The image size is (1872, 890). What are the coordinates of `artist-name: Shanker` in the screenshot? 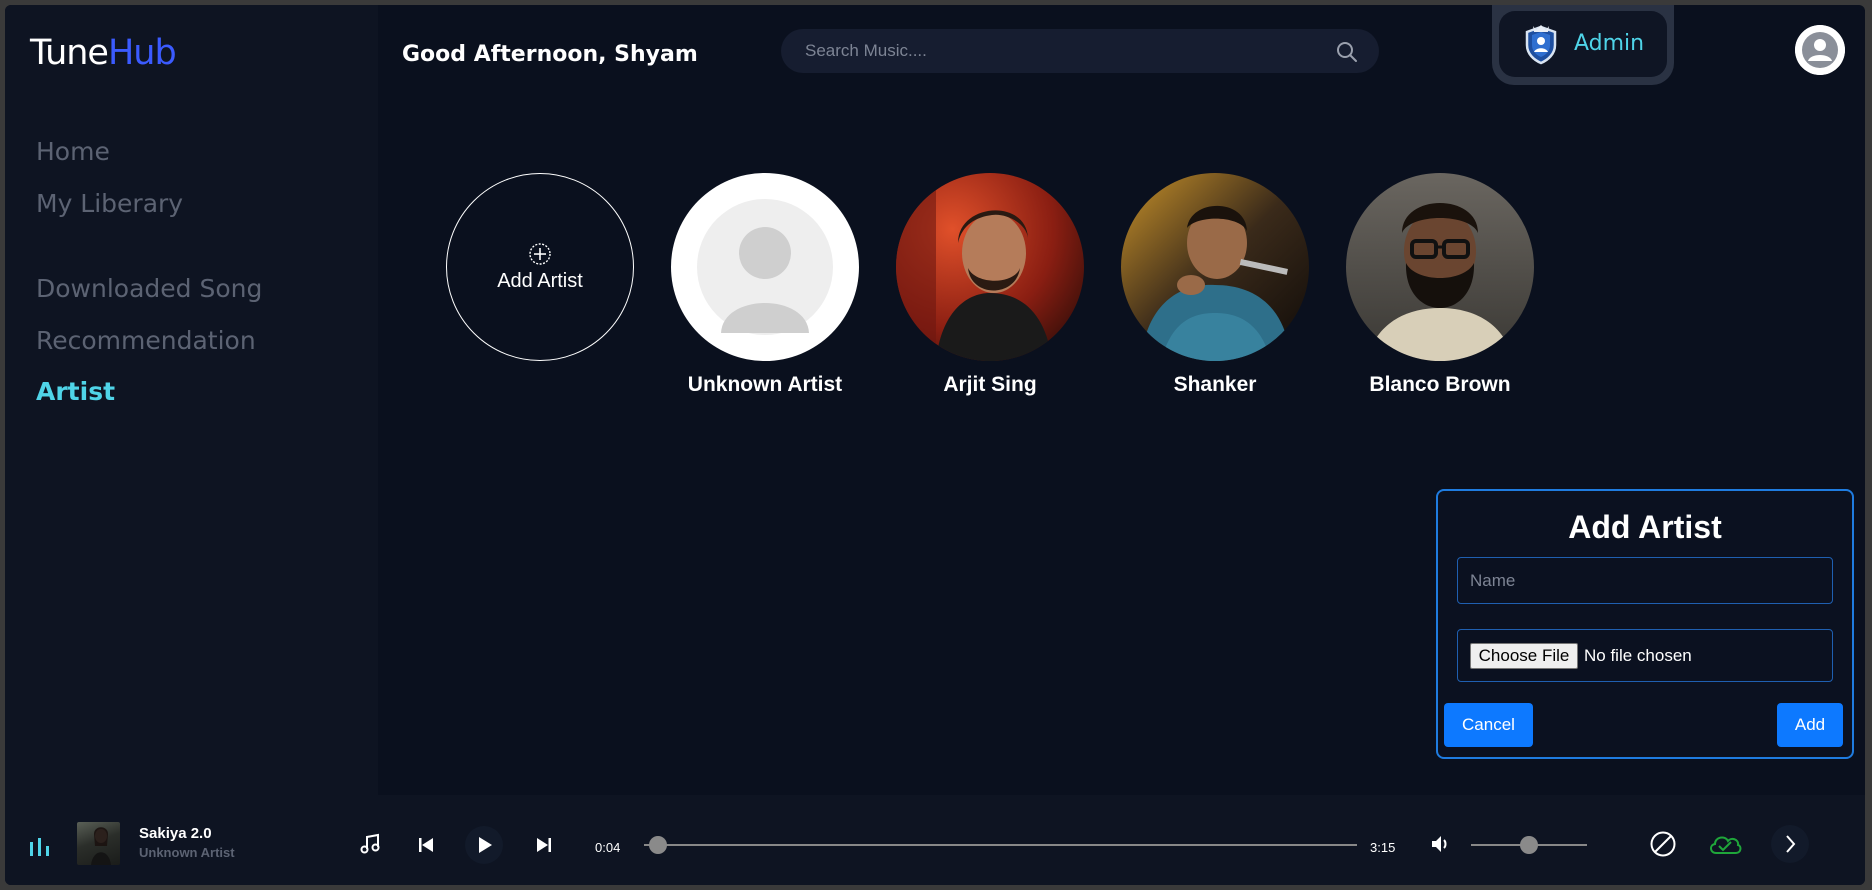 It's located at (1215, 384).